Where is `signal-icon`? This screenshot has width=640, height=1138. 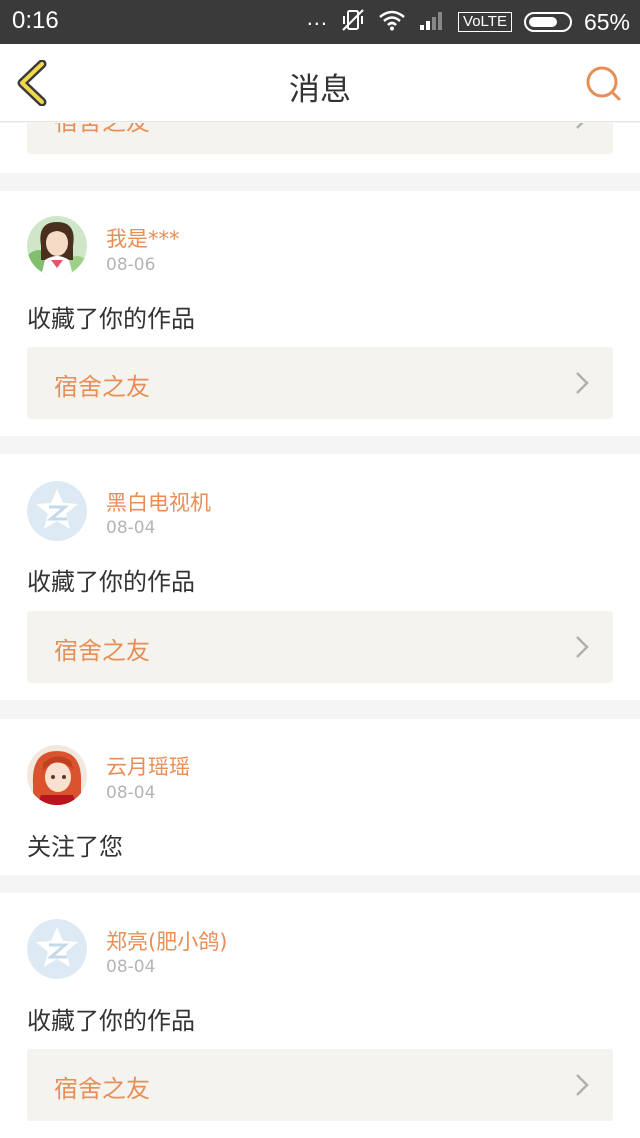 signal-icon is located at coordinates (432, 22).